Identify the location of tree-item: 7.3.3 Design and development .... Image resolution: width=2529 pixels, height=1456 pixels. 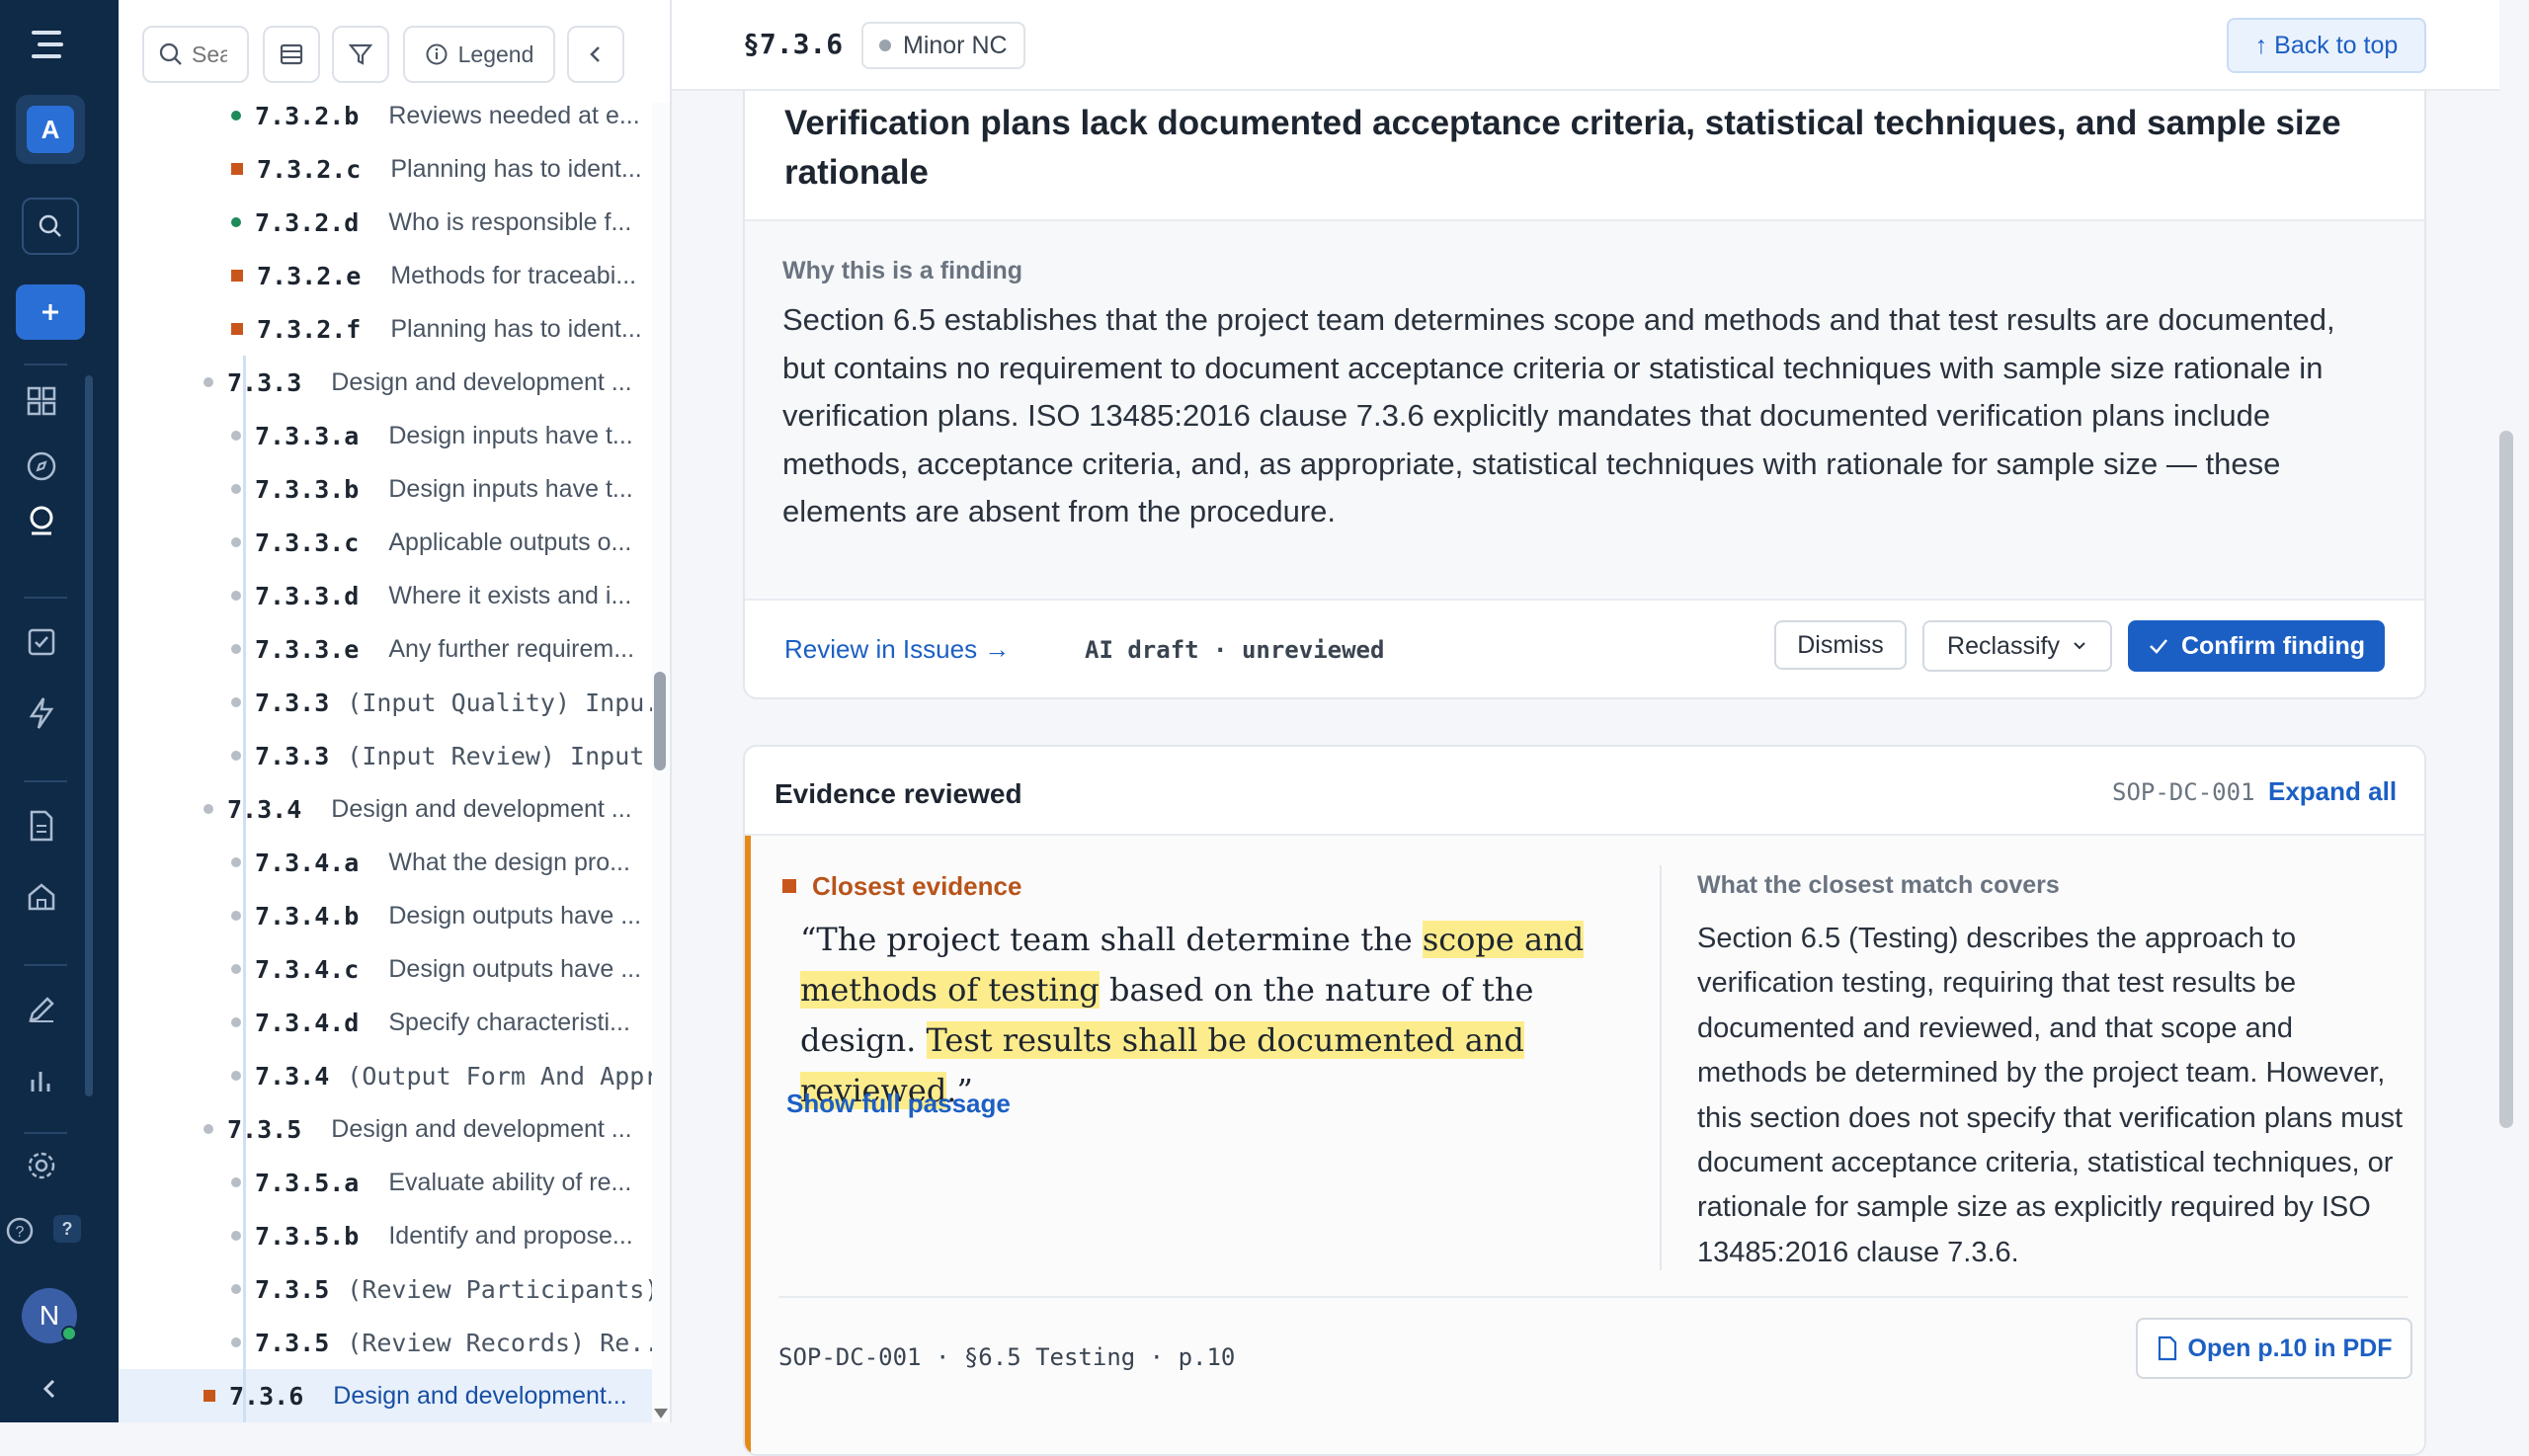
(386, 382).